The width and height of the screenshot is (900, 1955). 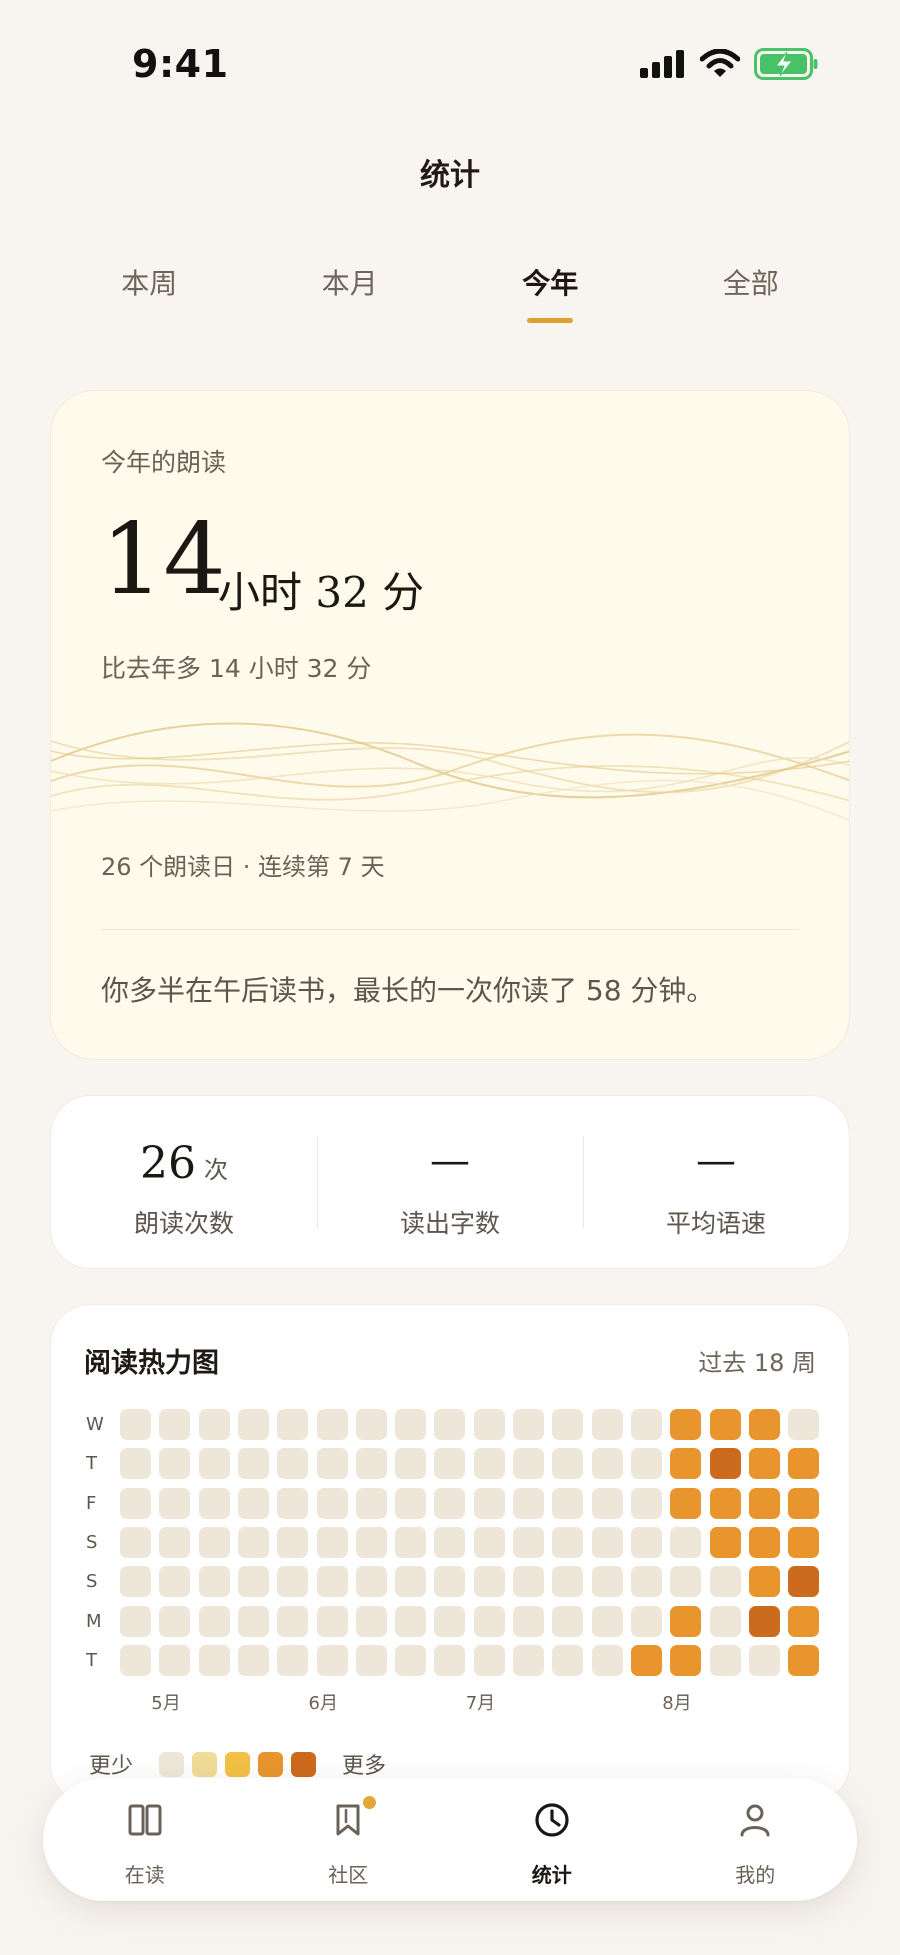 What do you see at coordinates (755, 1875) in the screenshot?
I see `nav-label: 我的` at bounding box center [755, 1875].